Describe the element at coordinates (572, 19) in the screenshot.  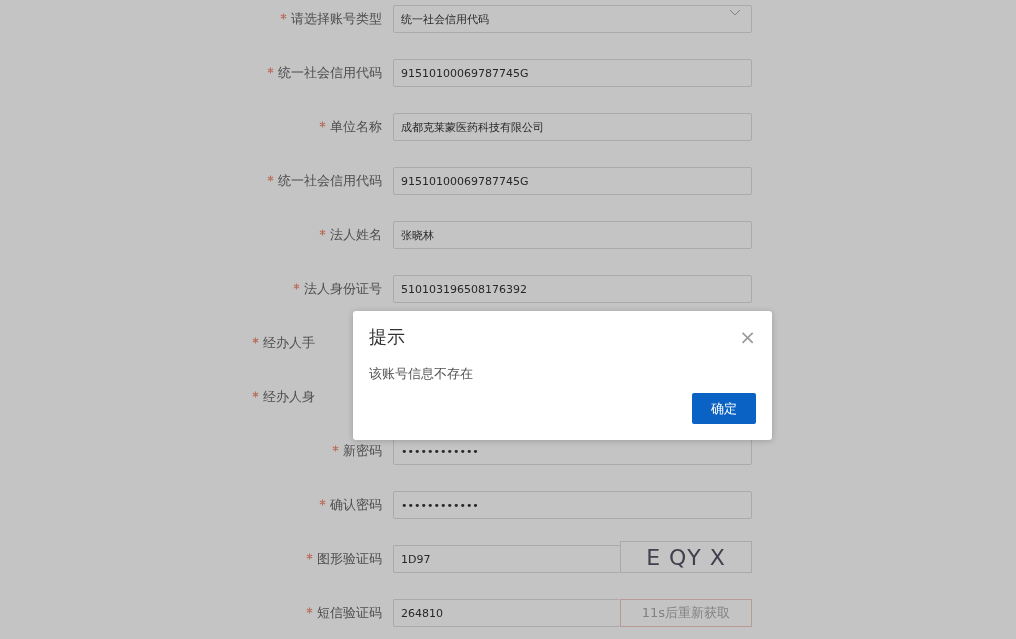
I see `account-type-select: 统一社会信用代码` at that location.